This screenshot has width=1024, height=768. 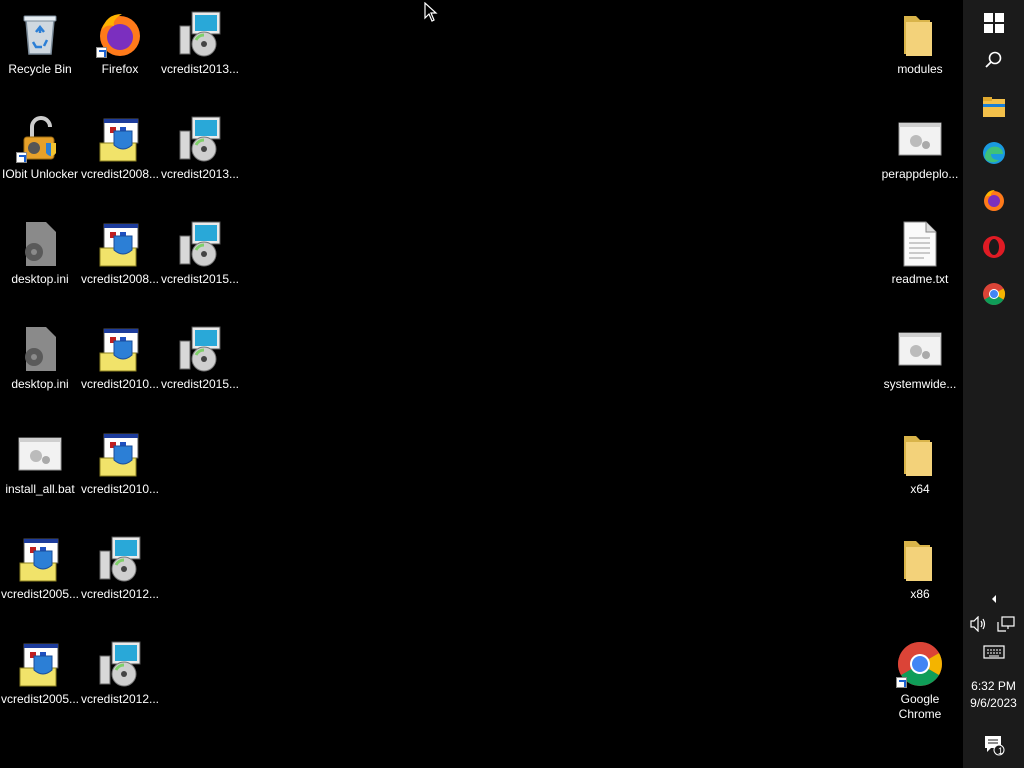 I want to click on touch-keyboard-button, so click(x=993, y=652).